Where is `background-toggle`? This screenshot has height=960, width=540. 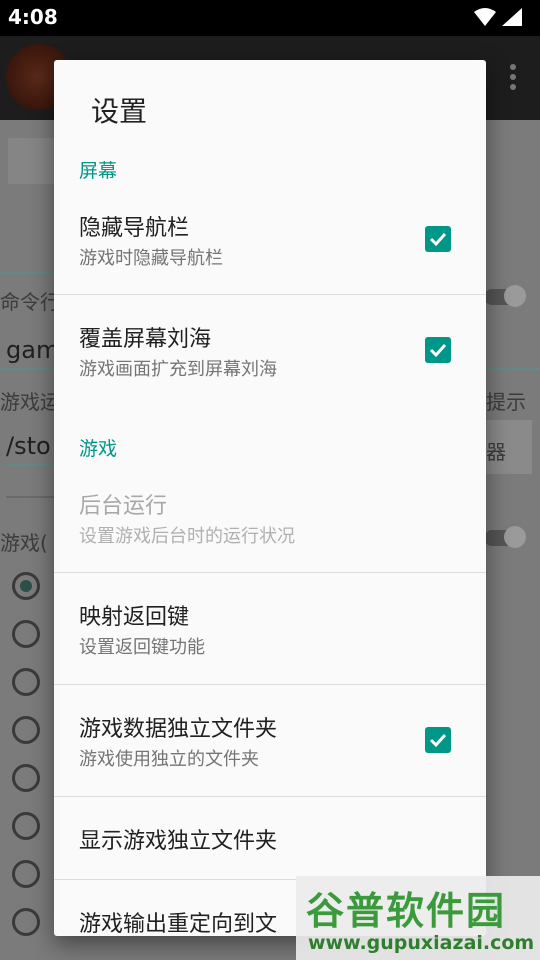
background-toggle is located at coordinates (505, 296).